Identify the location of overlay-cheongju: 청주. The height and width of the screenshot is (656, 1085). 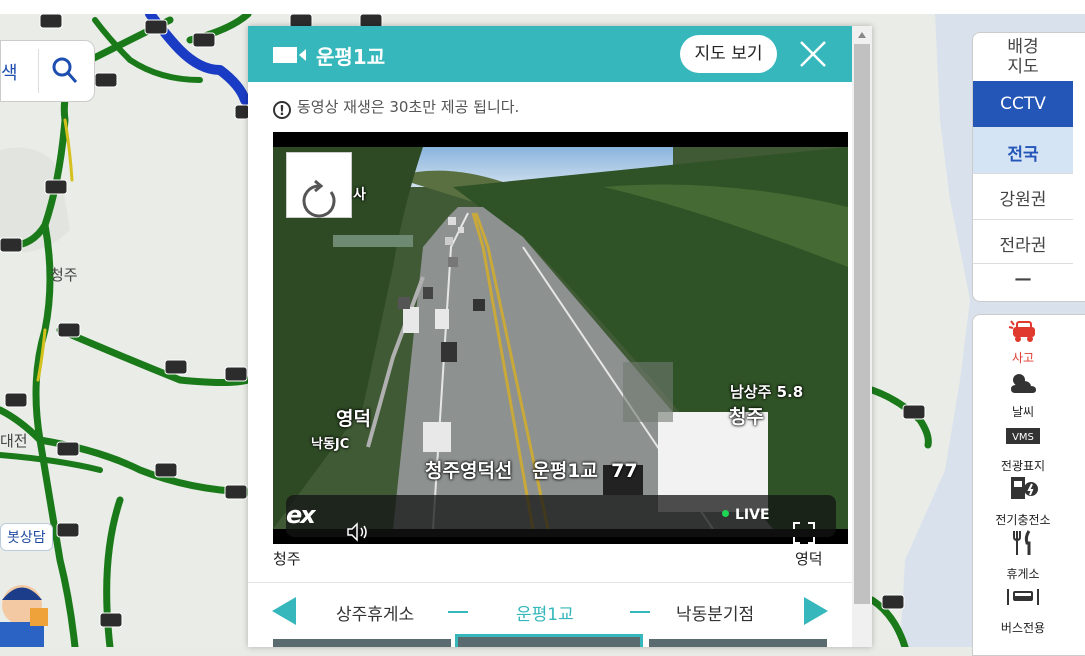
(746, 417).